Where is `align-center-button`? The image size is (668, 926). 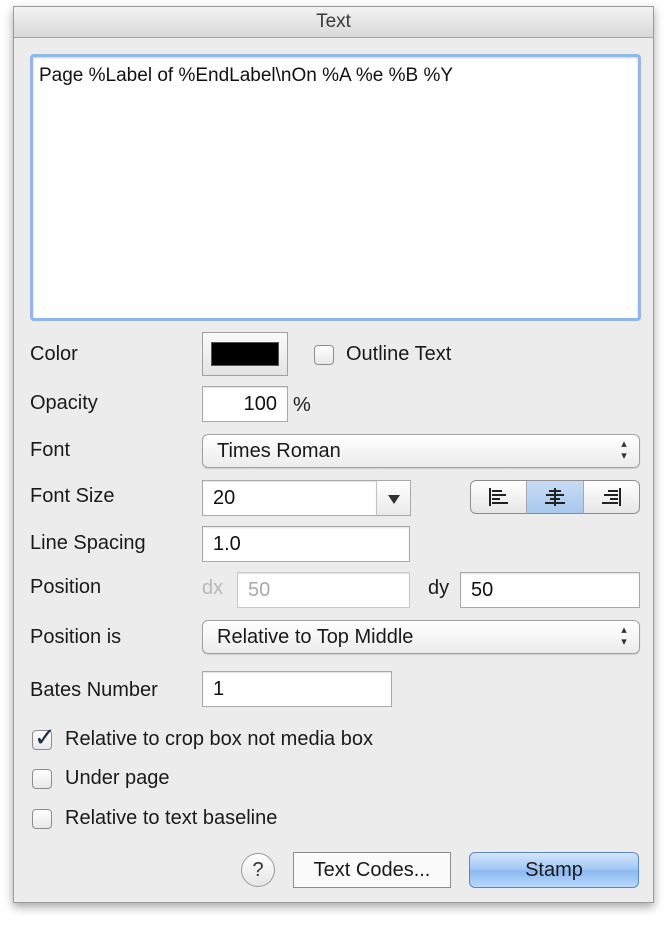
align-center-button is located at coordinates (555, 497).